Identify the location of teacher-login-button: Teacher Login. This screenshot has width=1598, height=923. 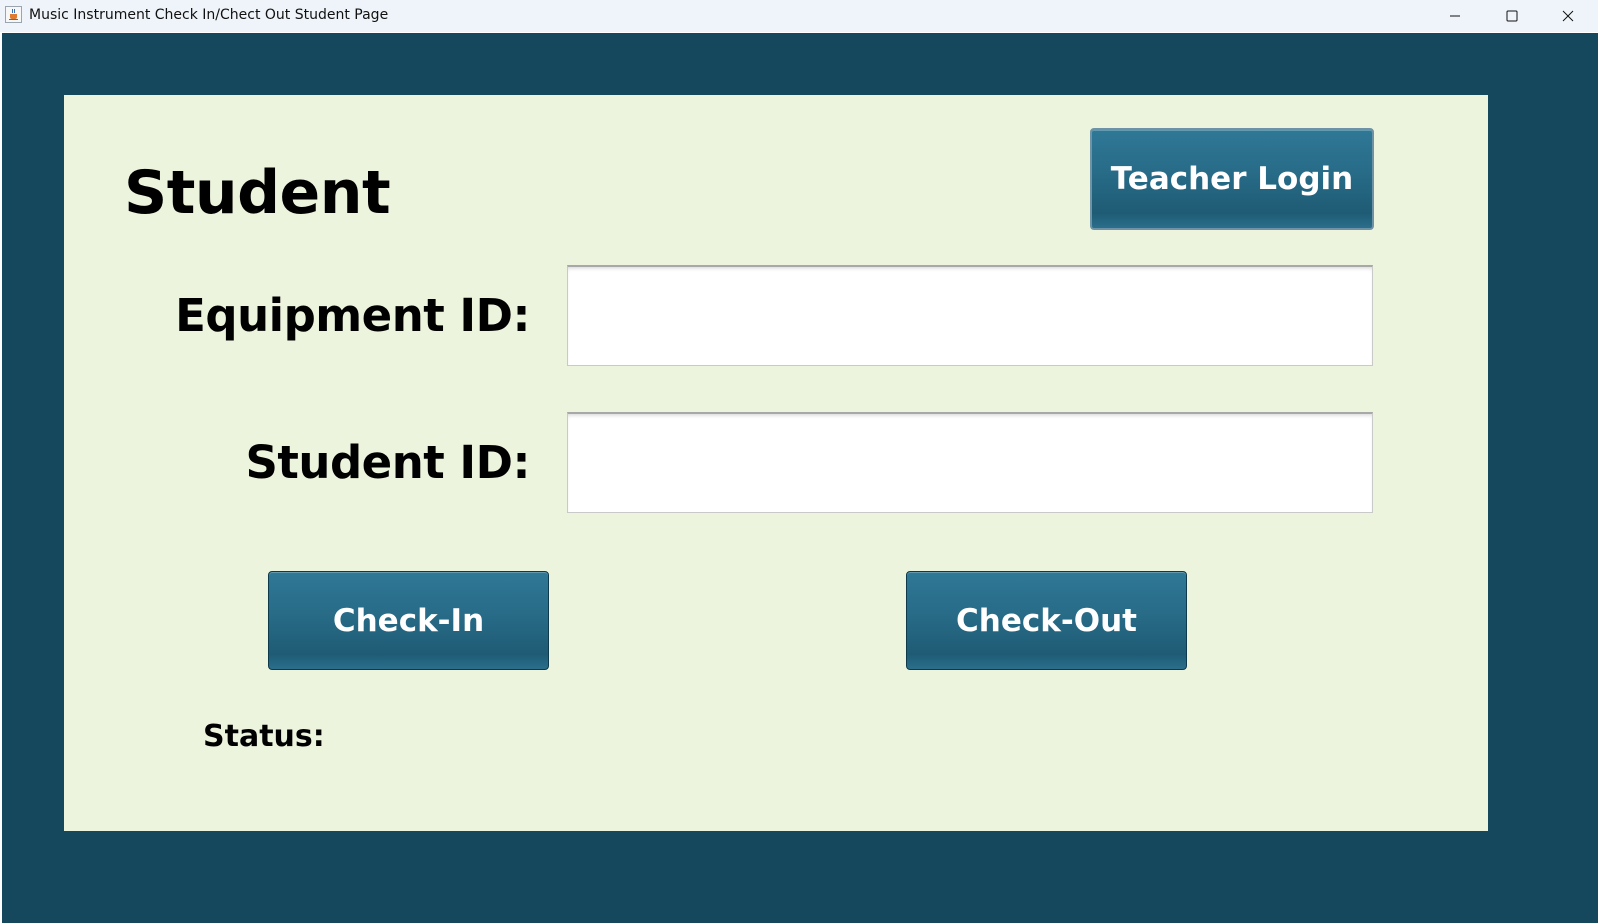
(1232, 179).